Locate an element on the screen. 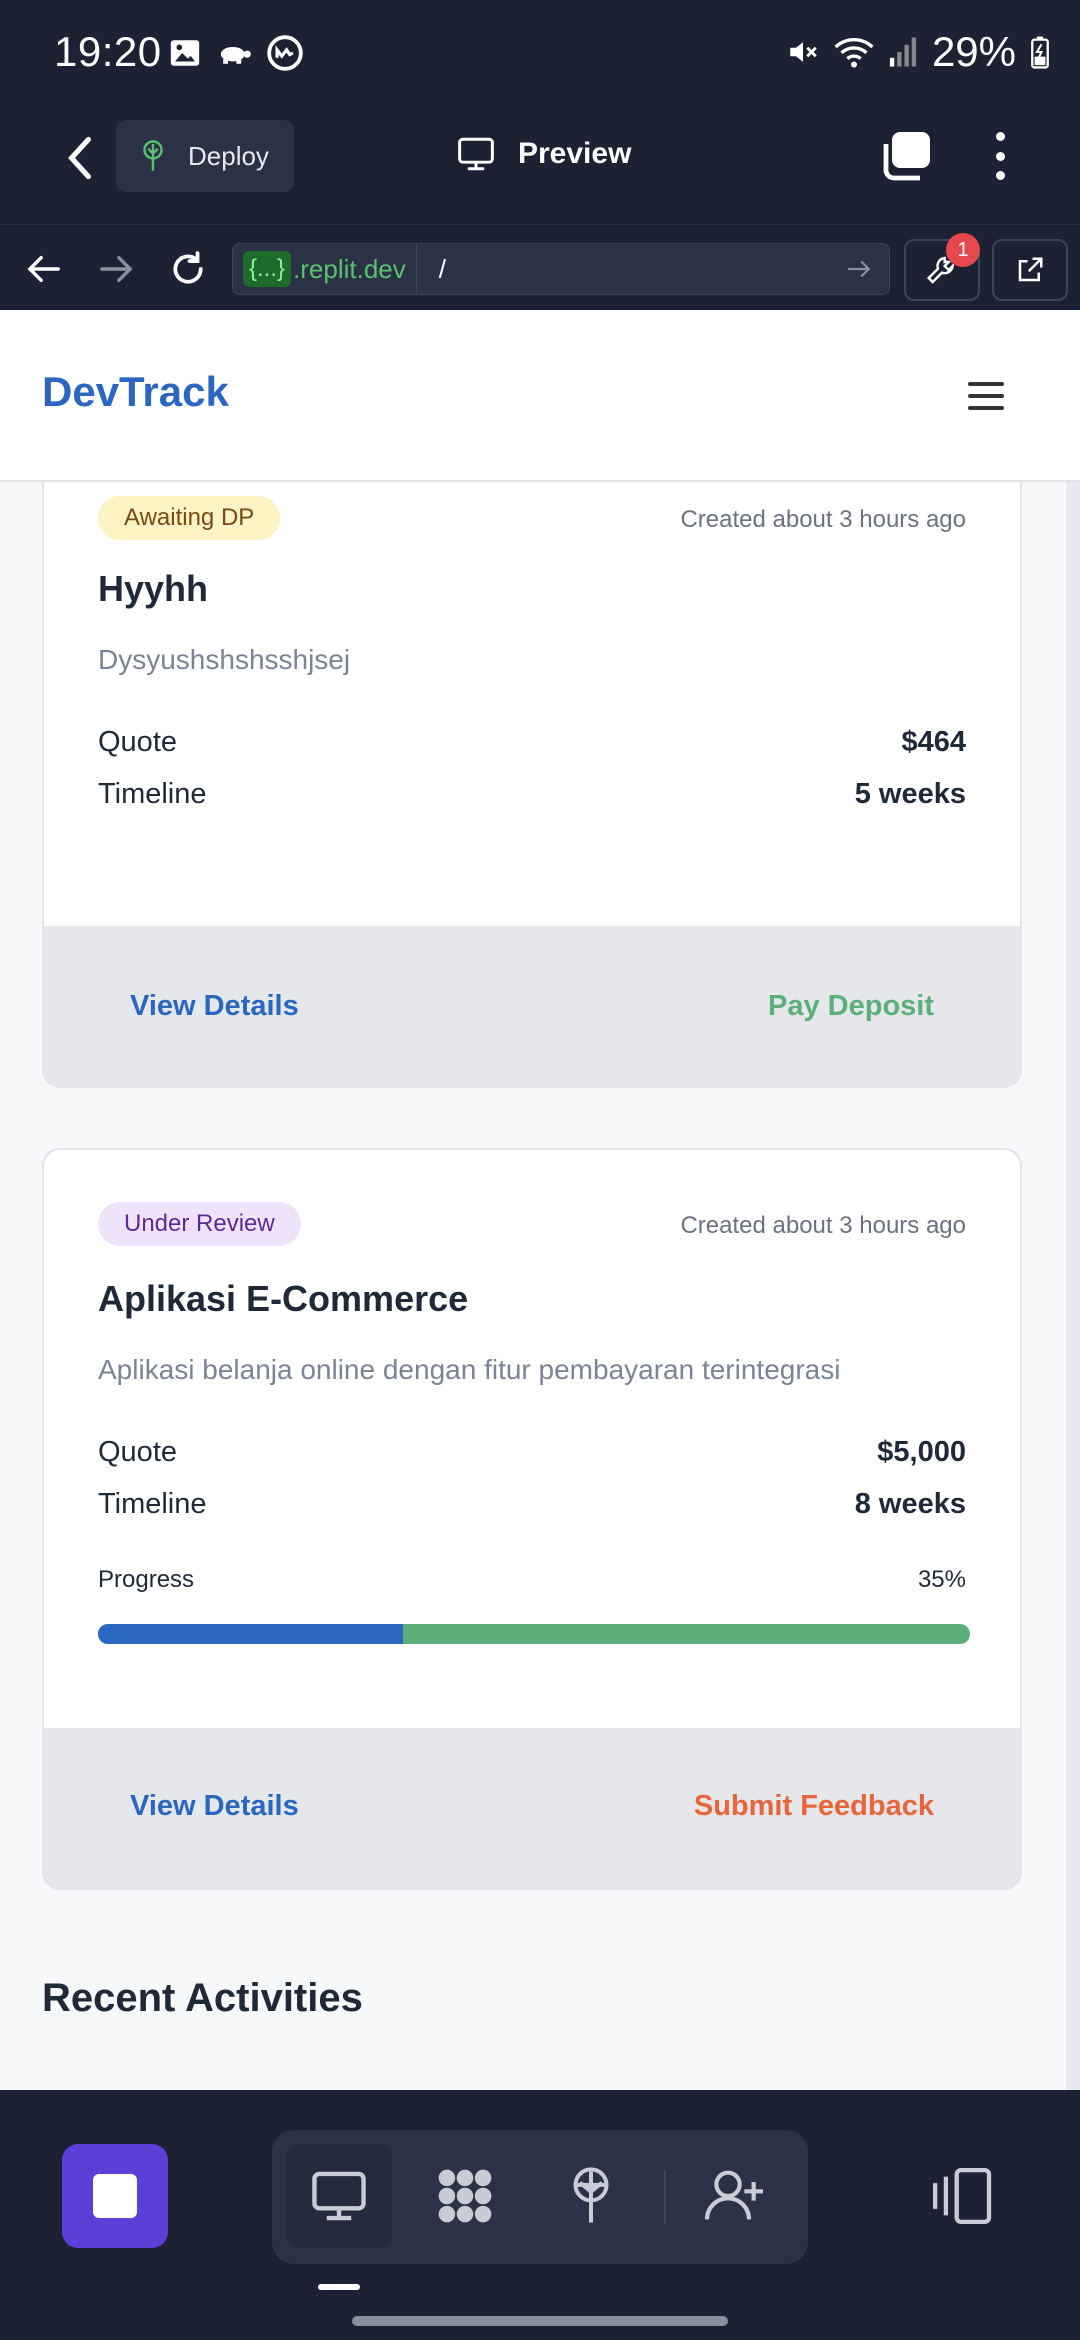 Image resolution: width=1080 pixels, height=2340 pixels. mute-icon is located at coordinates (803, 52).